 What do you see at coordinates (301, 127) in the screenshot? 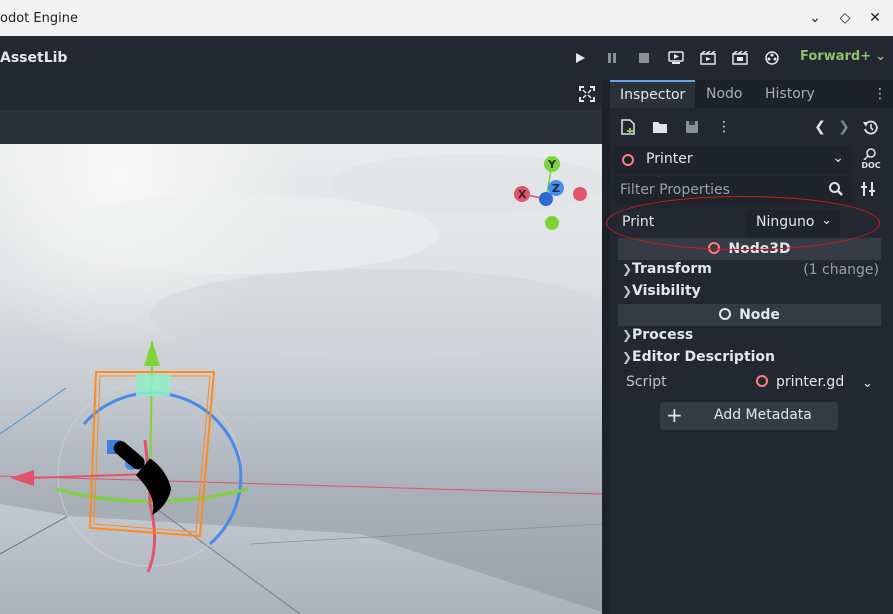
I see `viewport-toolbar` at bounding box center [301, 127].